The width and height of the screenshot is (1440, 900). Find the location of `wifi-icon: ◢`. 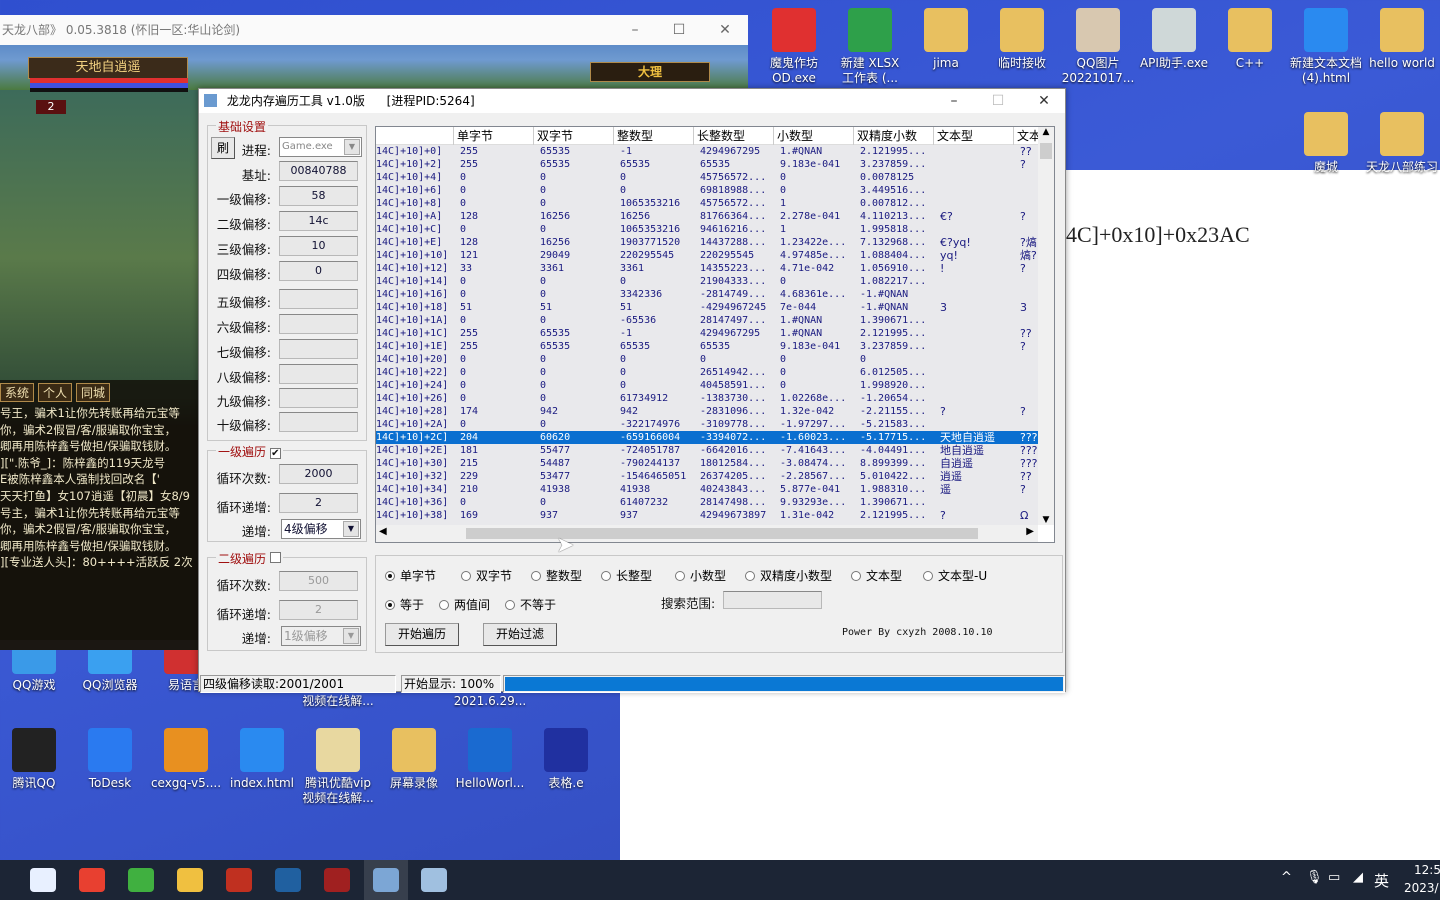

wifi-icon: ◢ is located at coordinates (1358, 877).